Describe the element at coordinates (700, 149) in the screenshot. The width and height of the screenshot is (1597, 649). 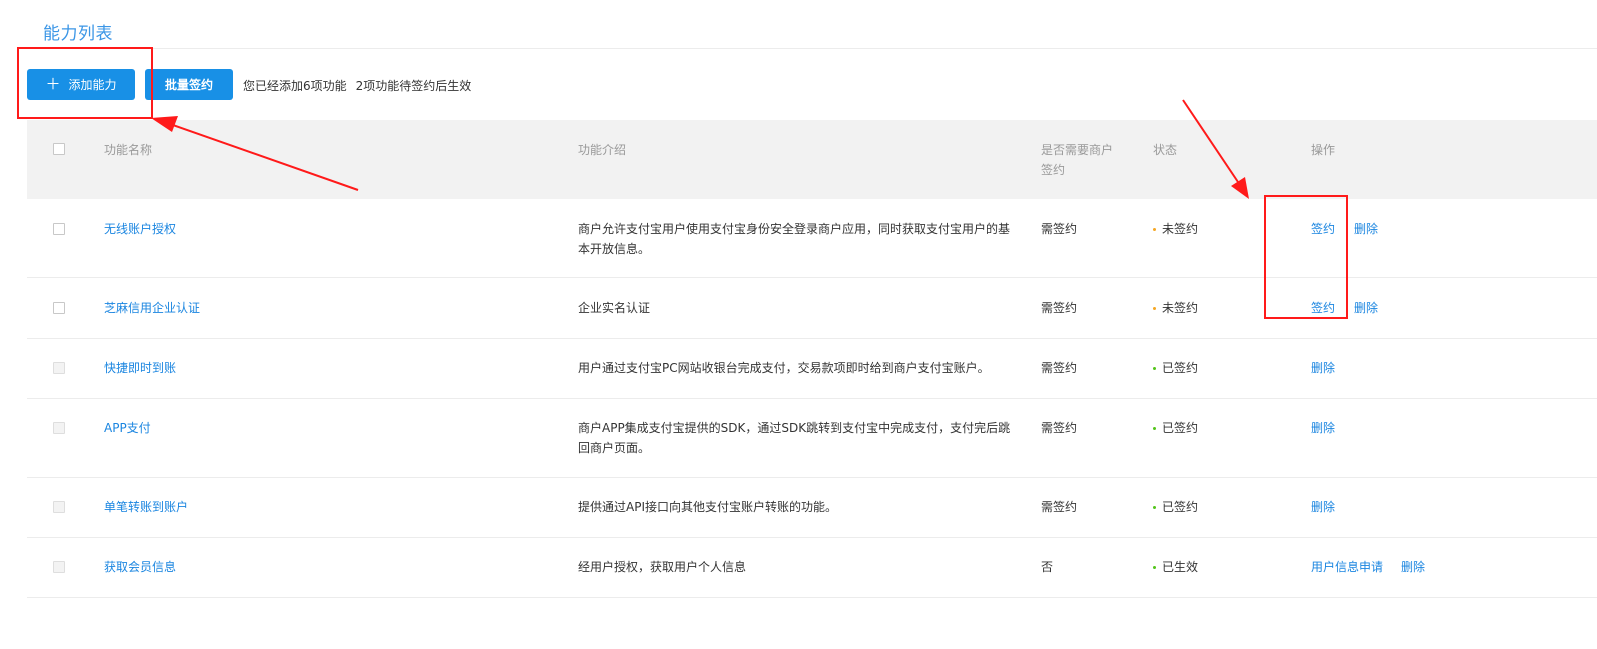
I see `annotation-arrows` at that location.